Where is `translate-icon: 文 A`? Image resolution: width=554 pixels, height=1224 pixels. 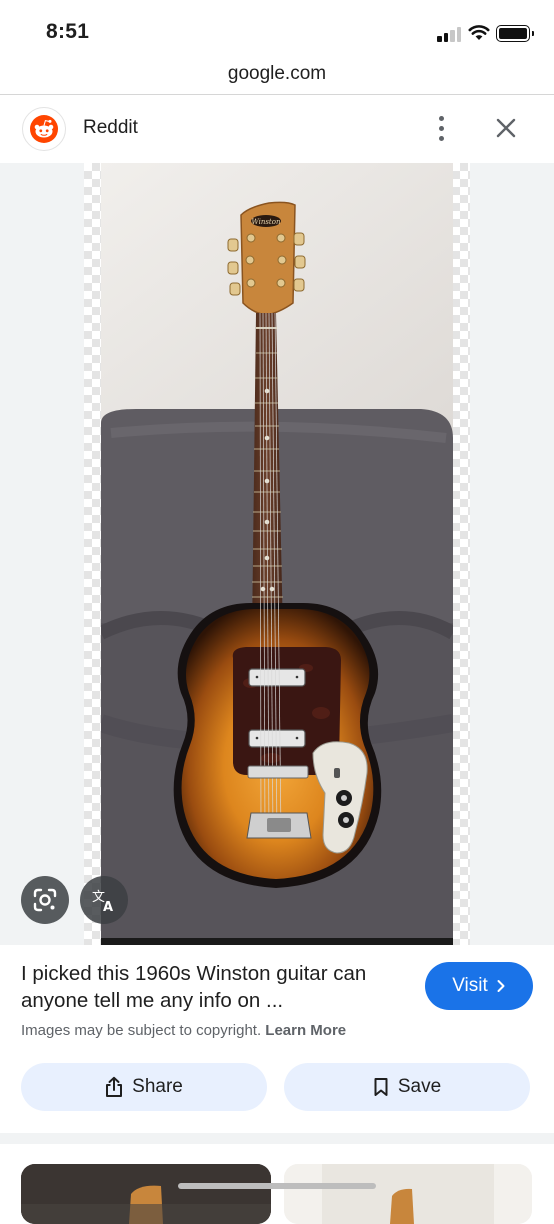
translate-icon: 文 A is located at coordinates (104, 900).